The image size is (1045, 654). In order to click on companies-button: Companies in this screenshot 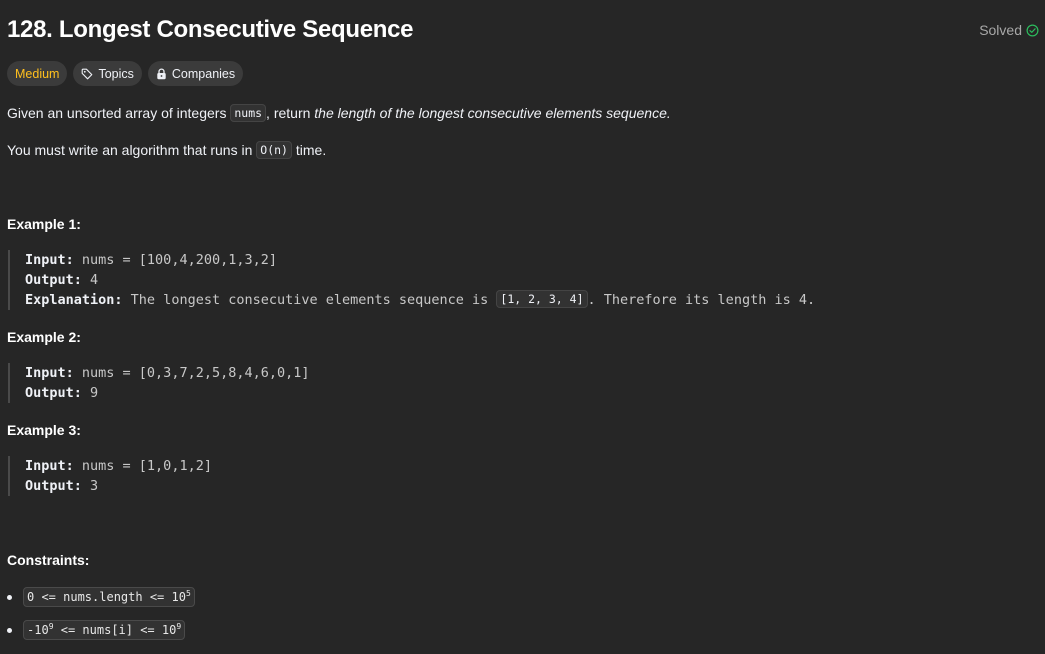, I will do `click(195, 73)`.